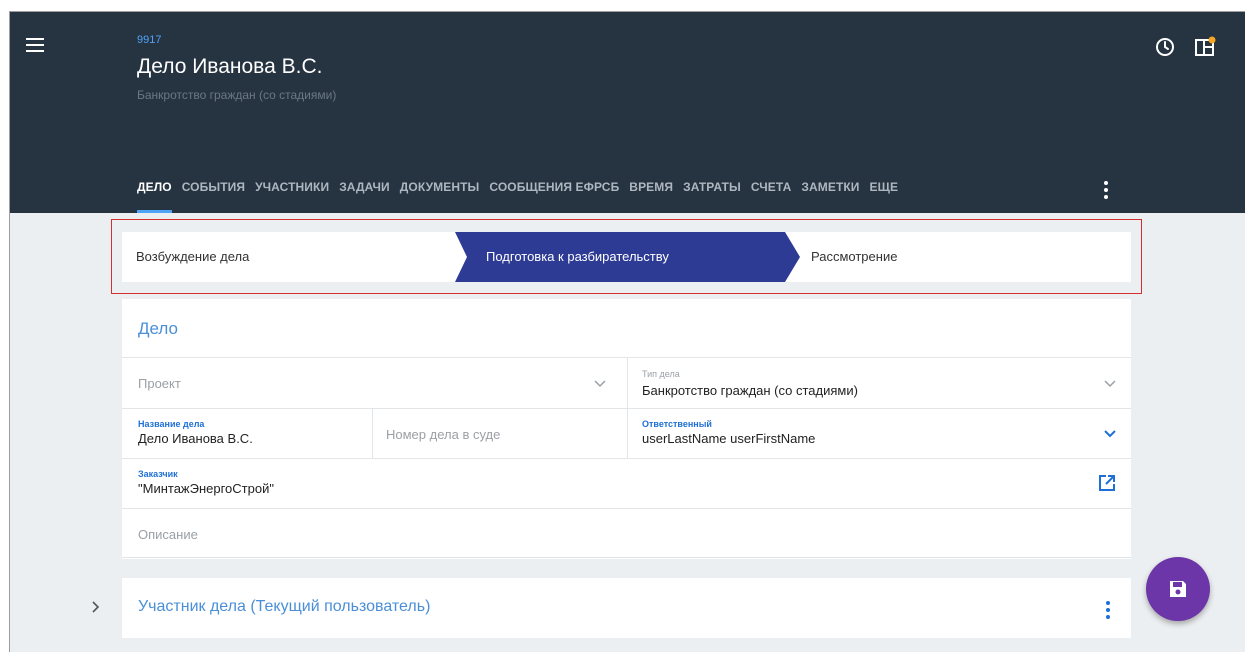 The image size is (1245, 652). Describe the element at coordinates (237, 95) in the screenshot. I see `case-type-subtitle: Банкротство граждан (со стадиями)` at that location.